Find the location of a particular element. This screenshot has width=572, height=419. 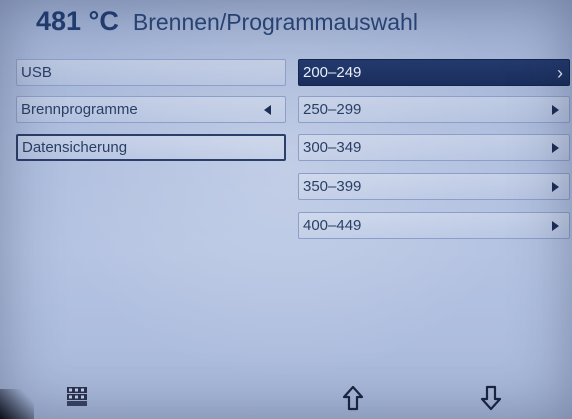

triangle-left-icon is located at coordinates (267, 109).